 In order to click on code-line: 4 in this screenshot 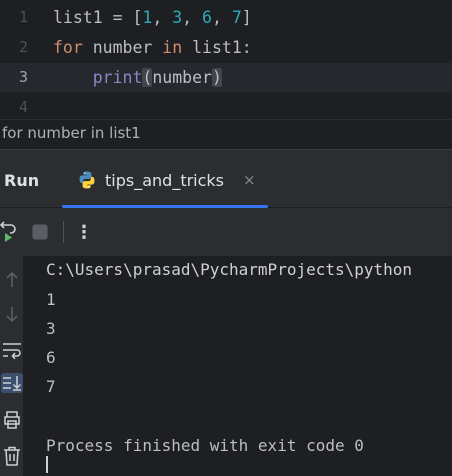, I will do `click(226, 106)`.